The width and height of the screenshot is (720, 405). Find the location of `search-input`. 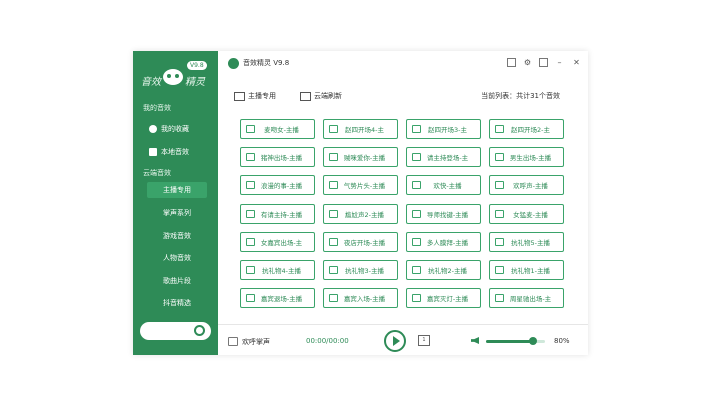

search-input is located at coordinates (175, 331).